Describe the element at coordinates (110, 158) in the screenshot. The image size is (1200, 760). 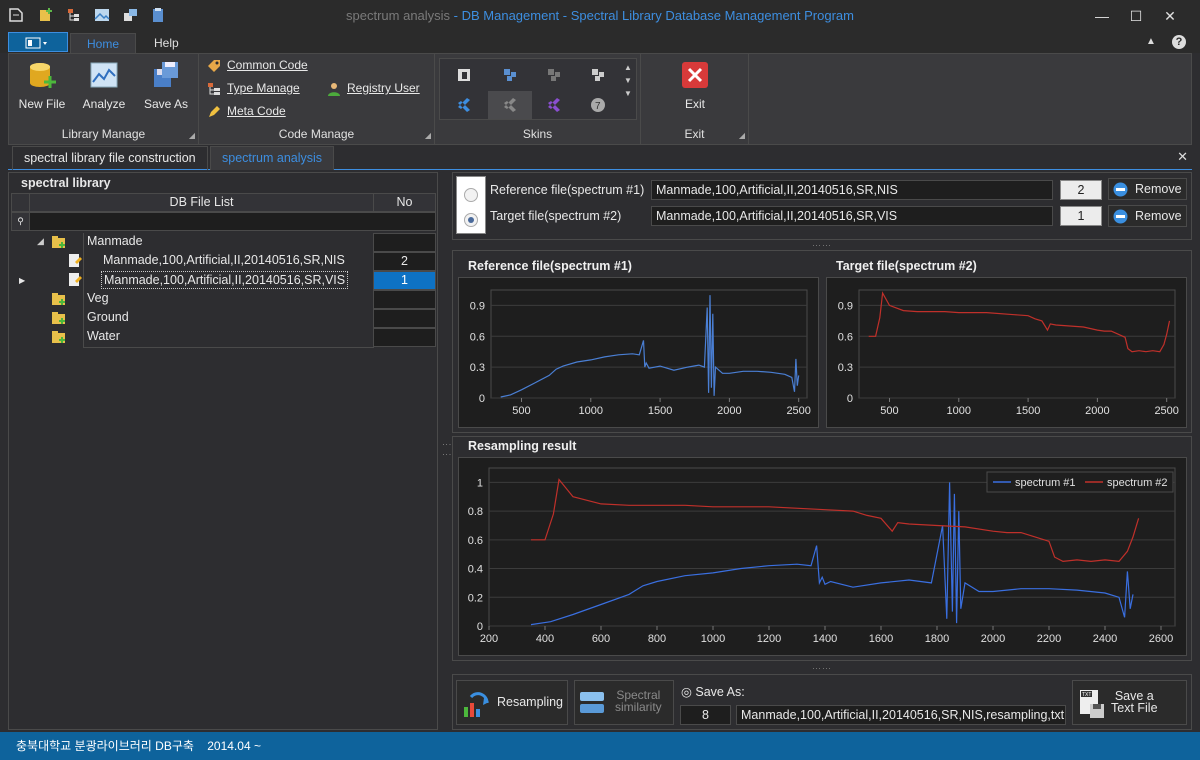
I see `tab-library-construction: spectral library file construction` at that location.